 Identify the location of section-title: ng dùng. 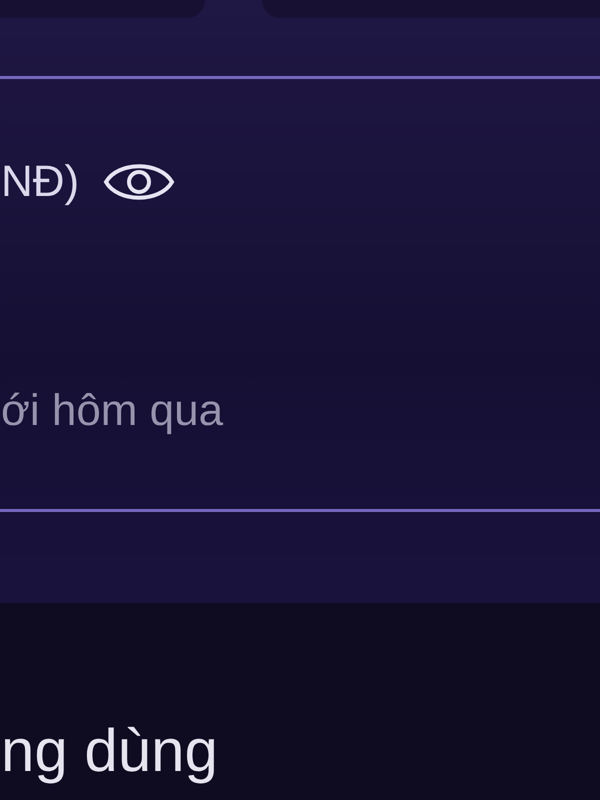
(109, 750).